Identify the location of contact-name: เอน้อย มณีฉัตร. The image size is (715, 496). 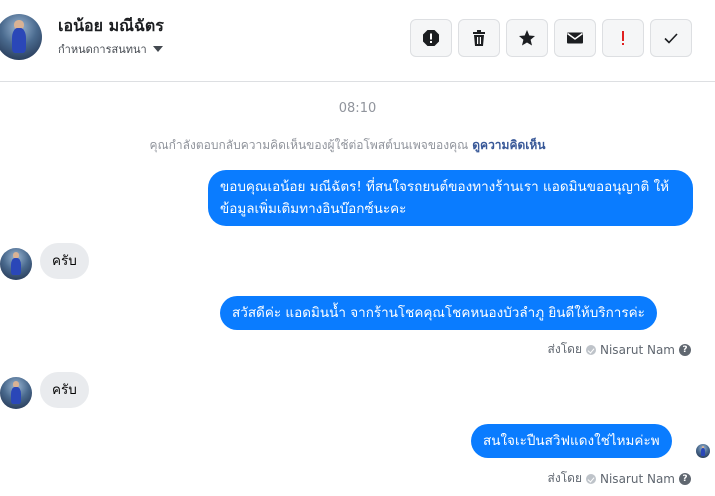
(111, 26).